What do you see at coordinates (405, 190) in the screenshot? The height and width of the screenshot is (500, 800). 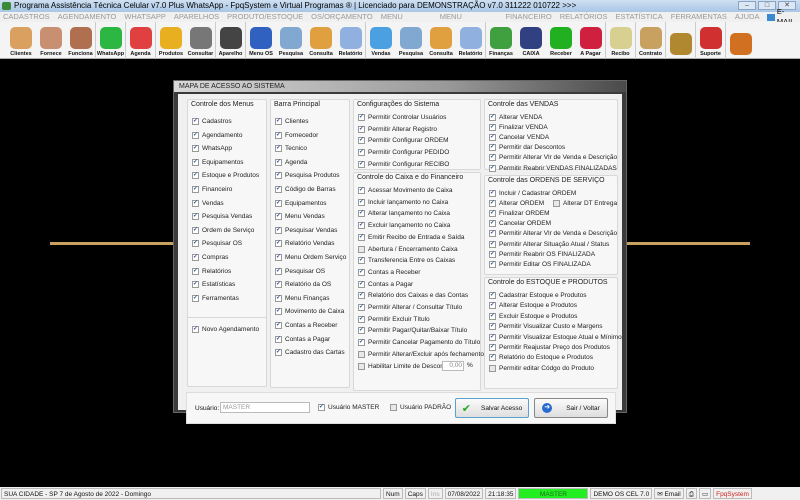 I see `permission-checkbox: ✓ Acessar Movimento de Caixa` at bounding box center [405, 190].